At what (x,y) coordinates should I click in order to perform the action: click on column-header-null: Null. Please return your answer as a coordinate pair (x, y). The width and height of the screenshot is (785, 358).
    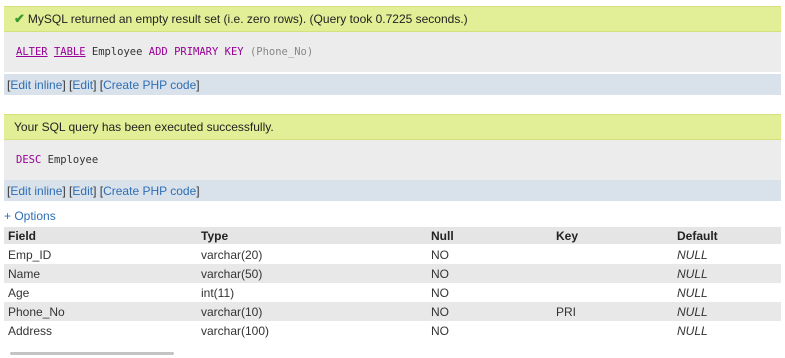
    Looking at the image, I should click on (489, 236).